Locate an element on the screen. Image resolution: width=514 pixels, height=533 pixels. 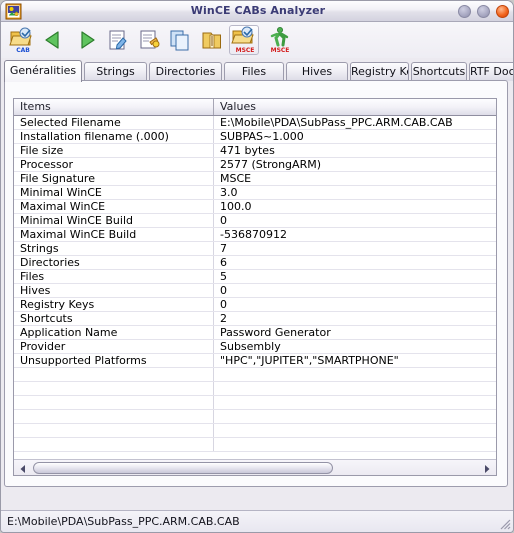
tab-rtf-docume: RTF Docume is located at coordinates (491, 71).